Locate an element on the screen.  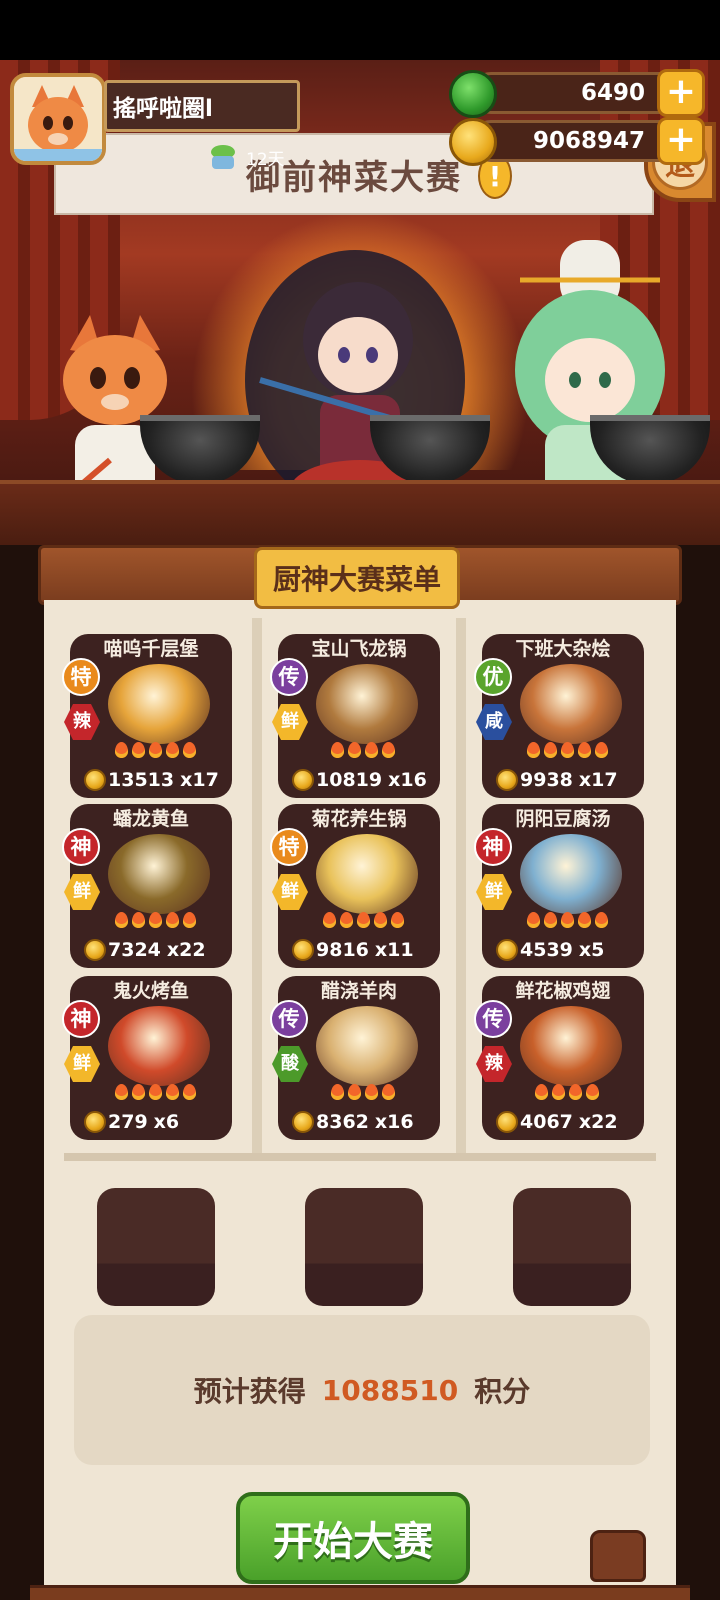
dish-quantity: x17 is located at coordinates (598, 780).